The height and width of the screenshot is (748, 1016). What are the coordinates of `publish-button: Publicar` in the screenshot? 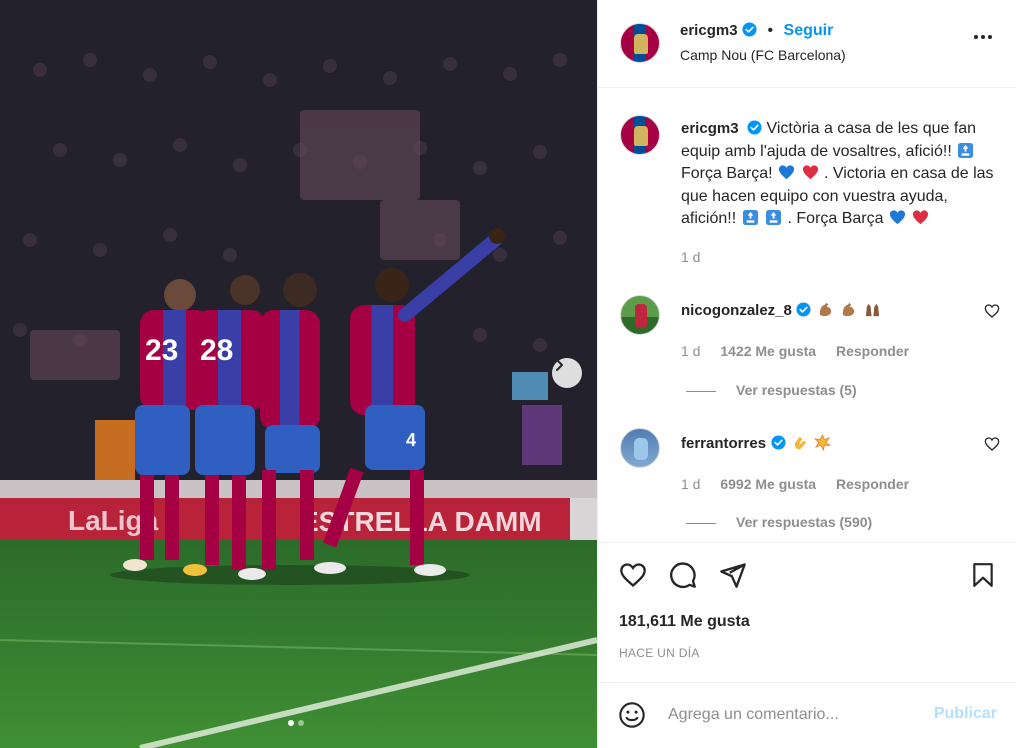 It's located at (965, 714).